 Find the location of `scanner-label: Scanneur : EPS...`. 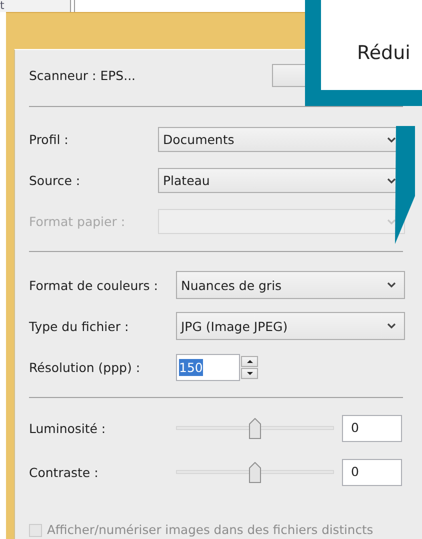

scanner-label: Scanneur : EPS... is located at coordinates (82, 75).